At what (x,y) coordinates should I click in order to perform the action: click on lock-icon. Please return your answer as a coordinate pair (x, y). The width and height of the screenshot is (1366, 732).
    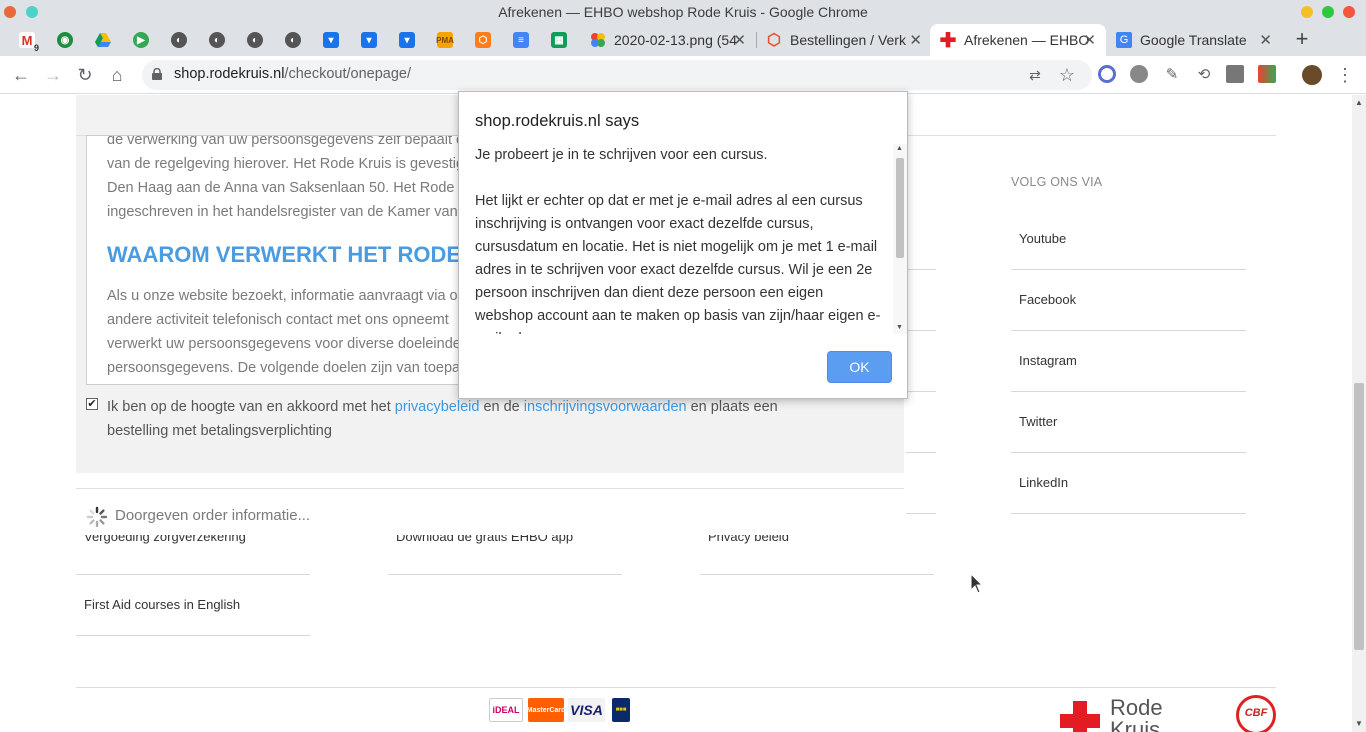
    Looking at the image, I should click on (157, 74).